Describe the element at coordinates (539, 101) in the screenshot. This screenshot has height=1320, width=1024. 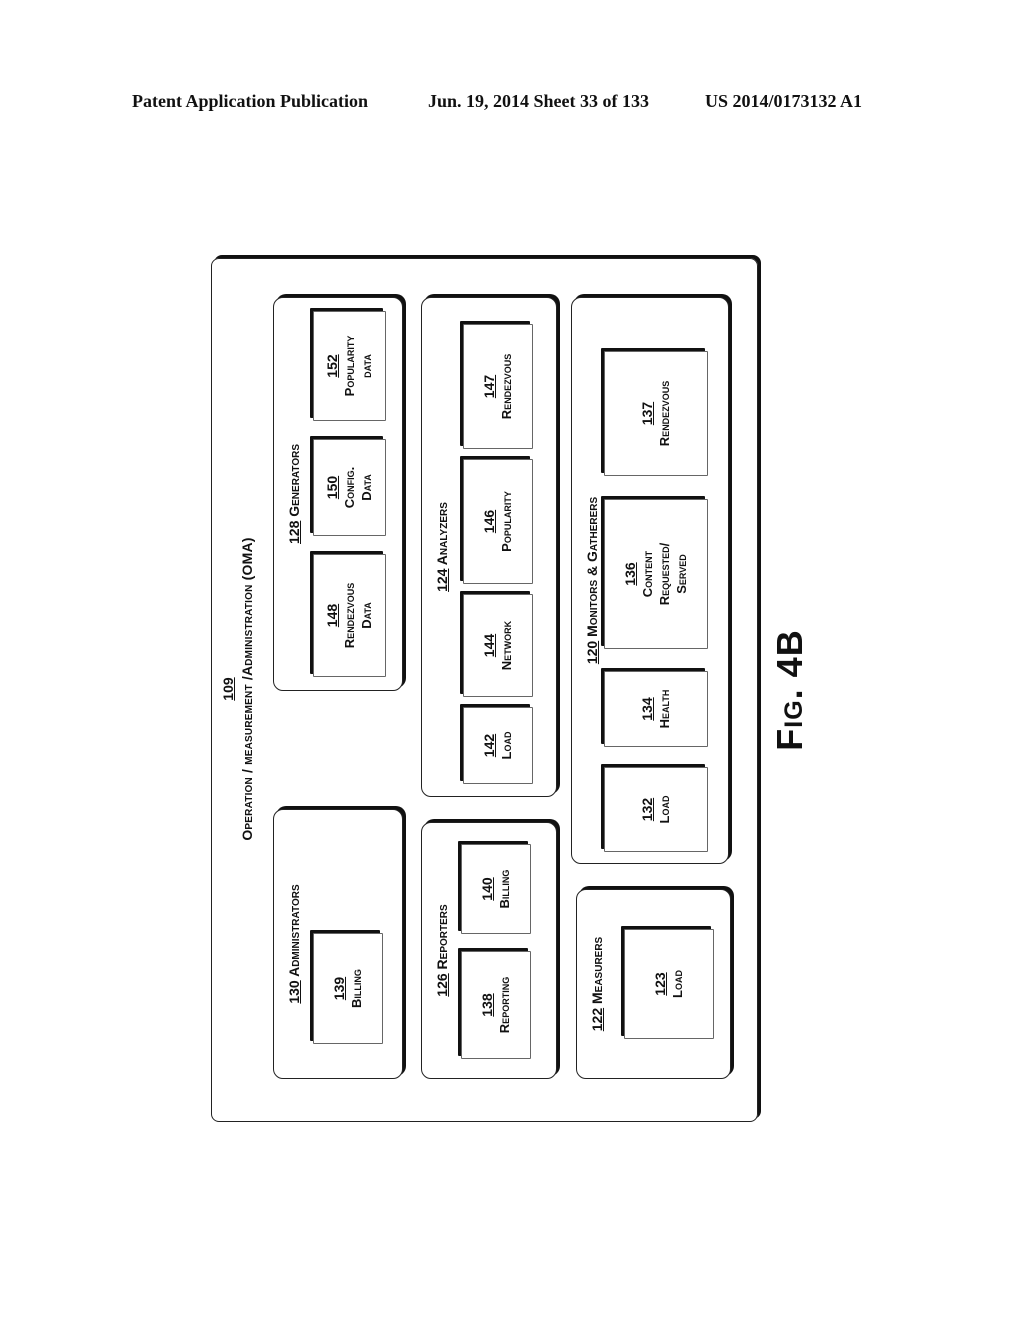
I see `date-sheet-label: Jun. 19, 2014 Sheet 33 of 133` at that location.